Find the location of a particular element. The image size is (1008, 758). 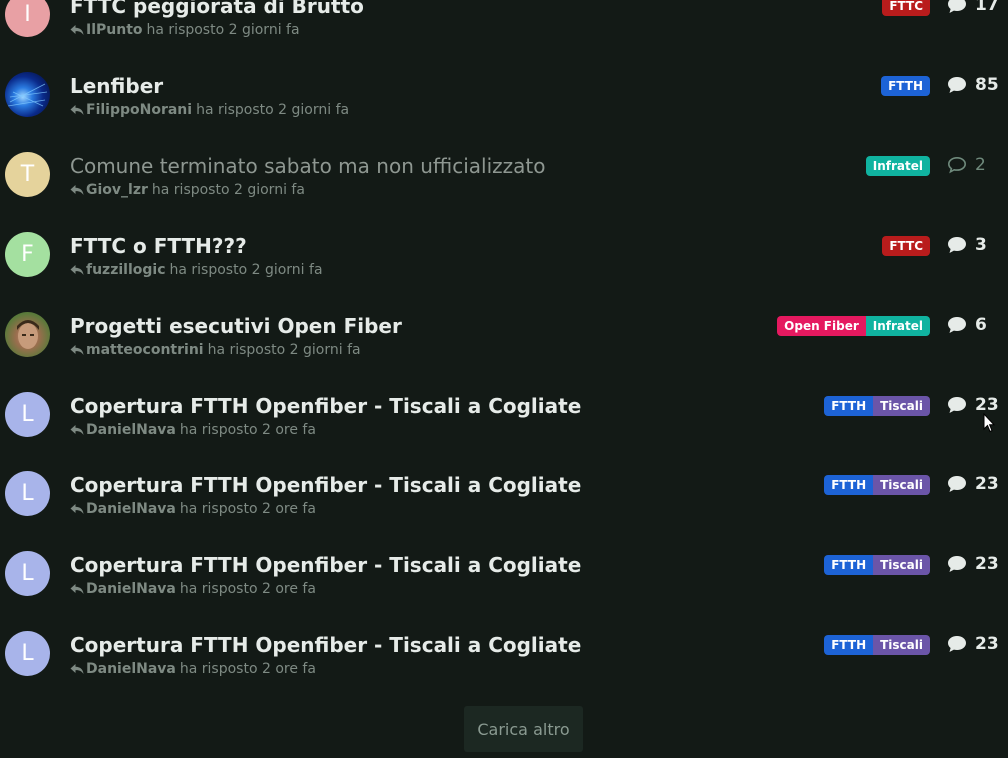

topic-title: Lenfiber is located at coordinates (116, 86).